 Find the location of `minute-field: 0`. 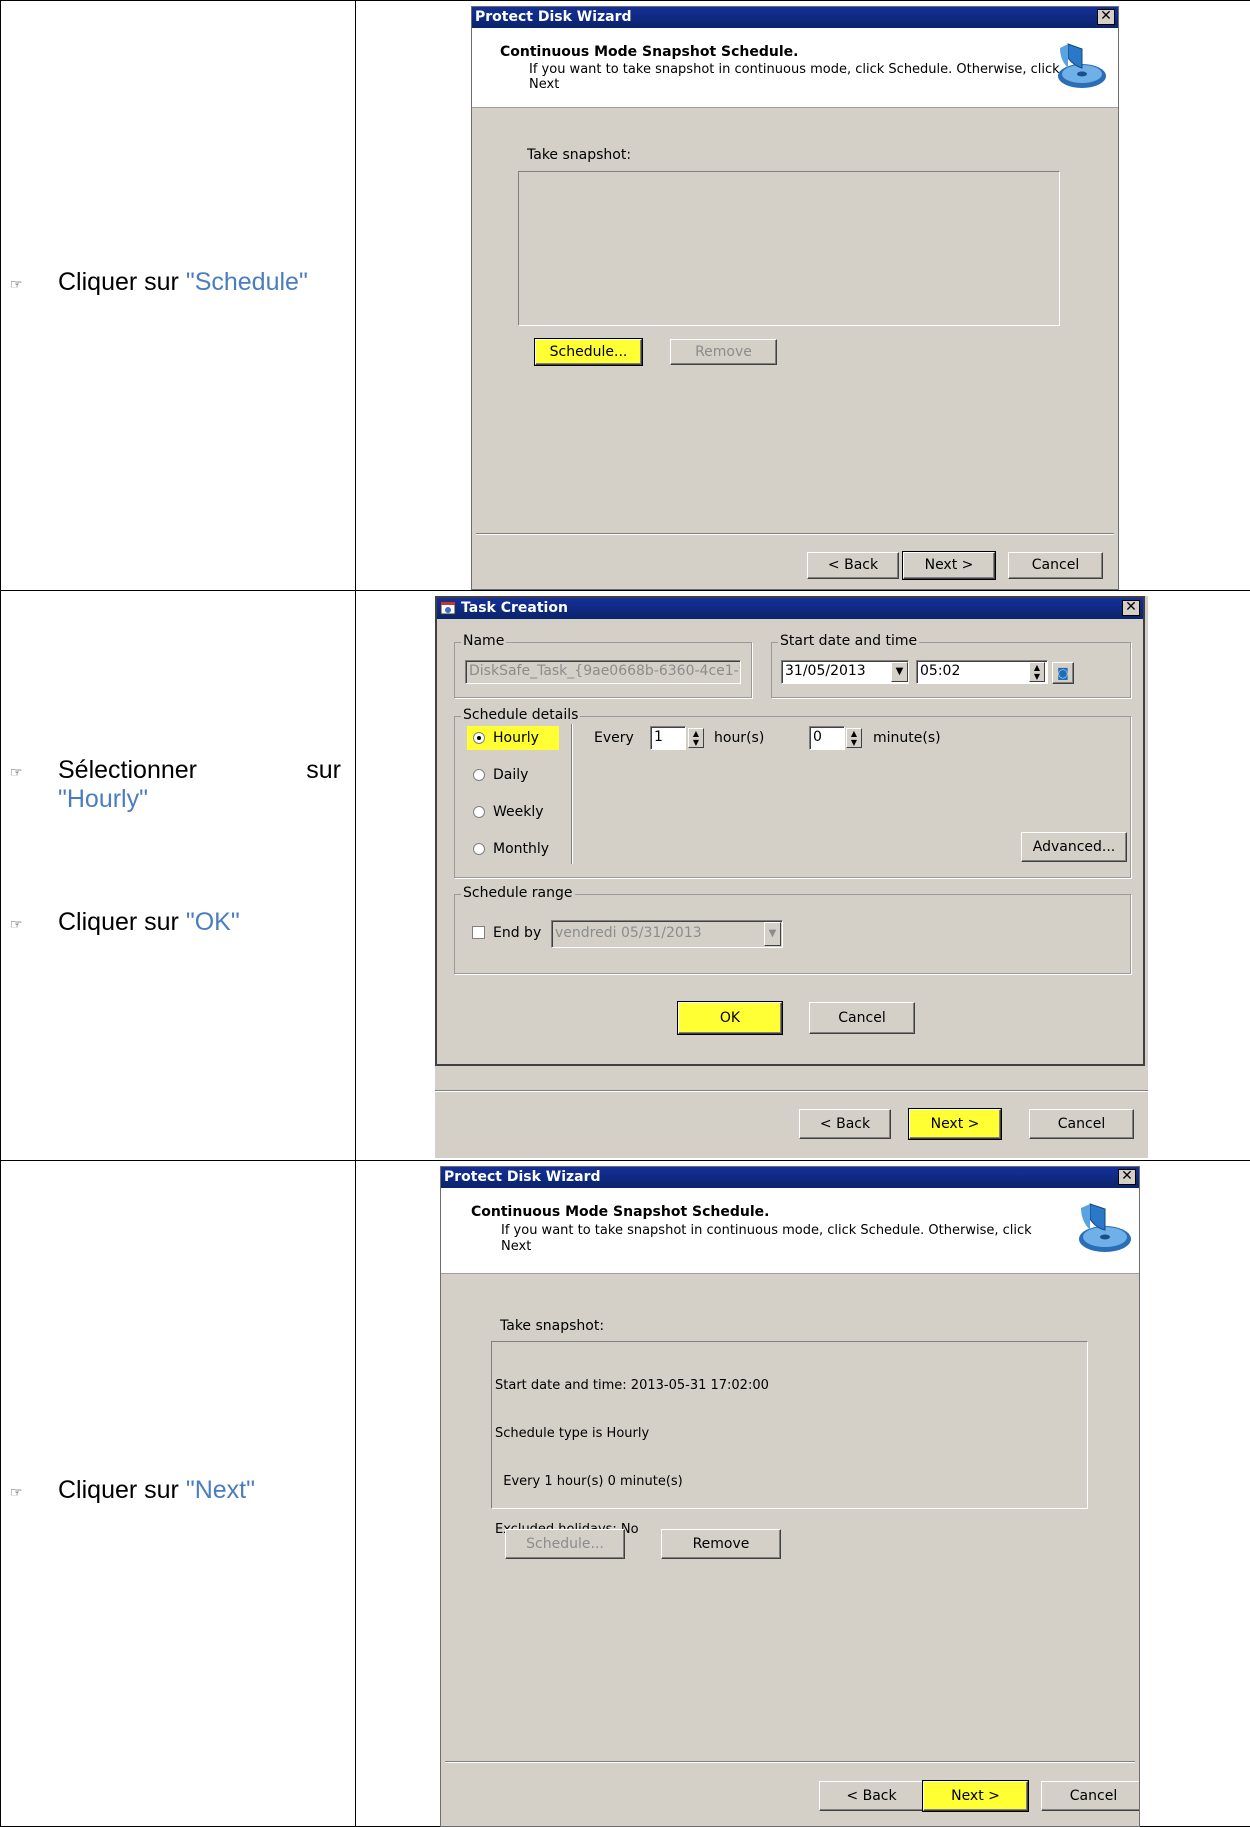

minute-field: 0 is located at coordinates (827, 738).